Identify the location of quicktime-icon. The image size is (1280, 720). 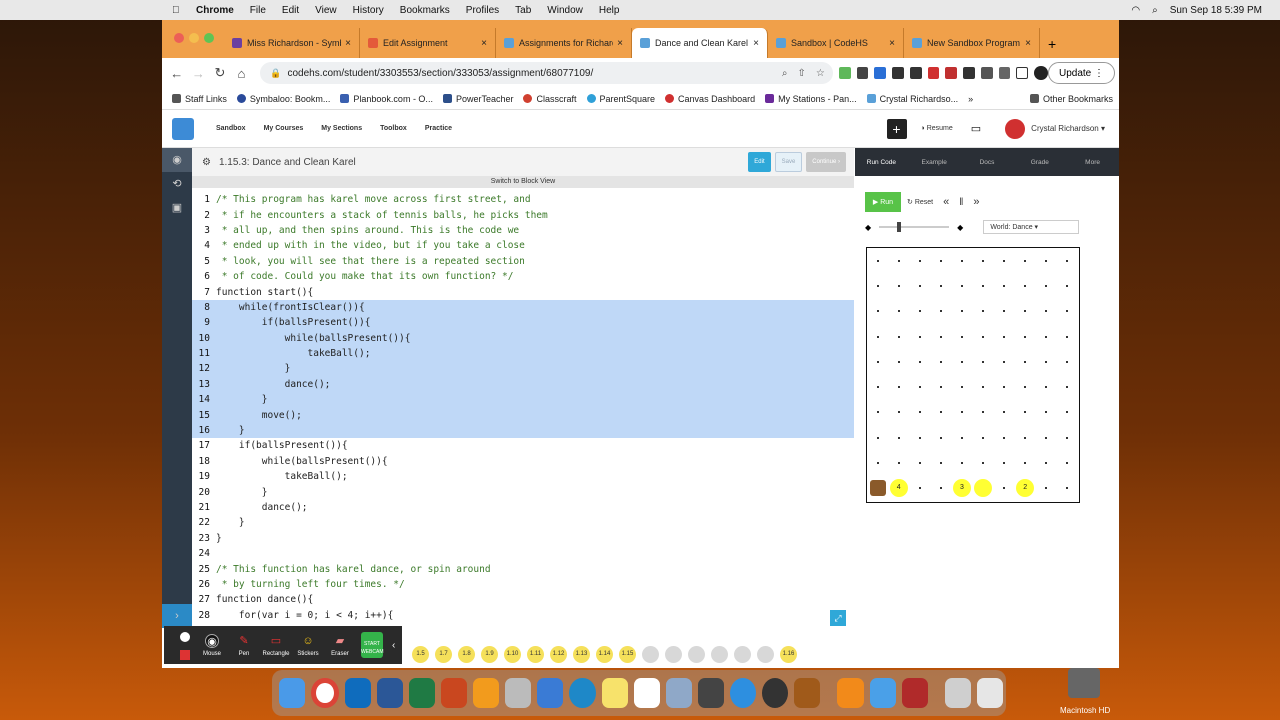
(775, 693).